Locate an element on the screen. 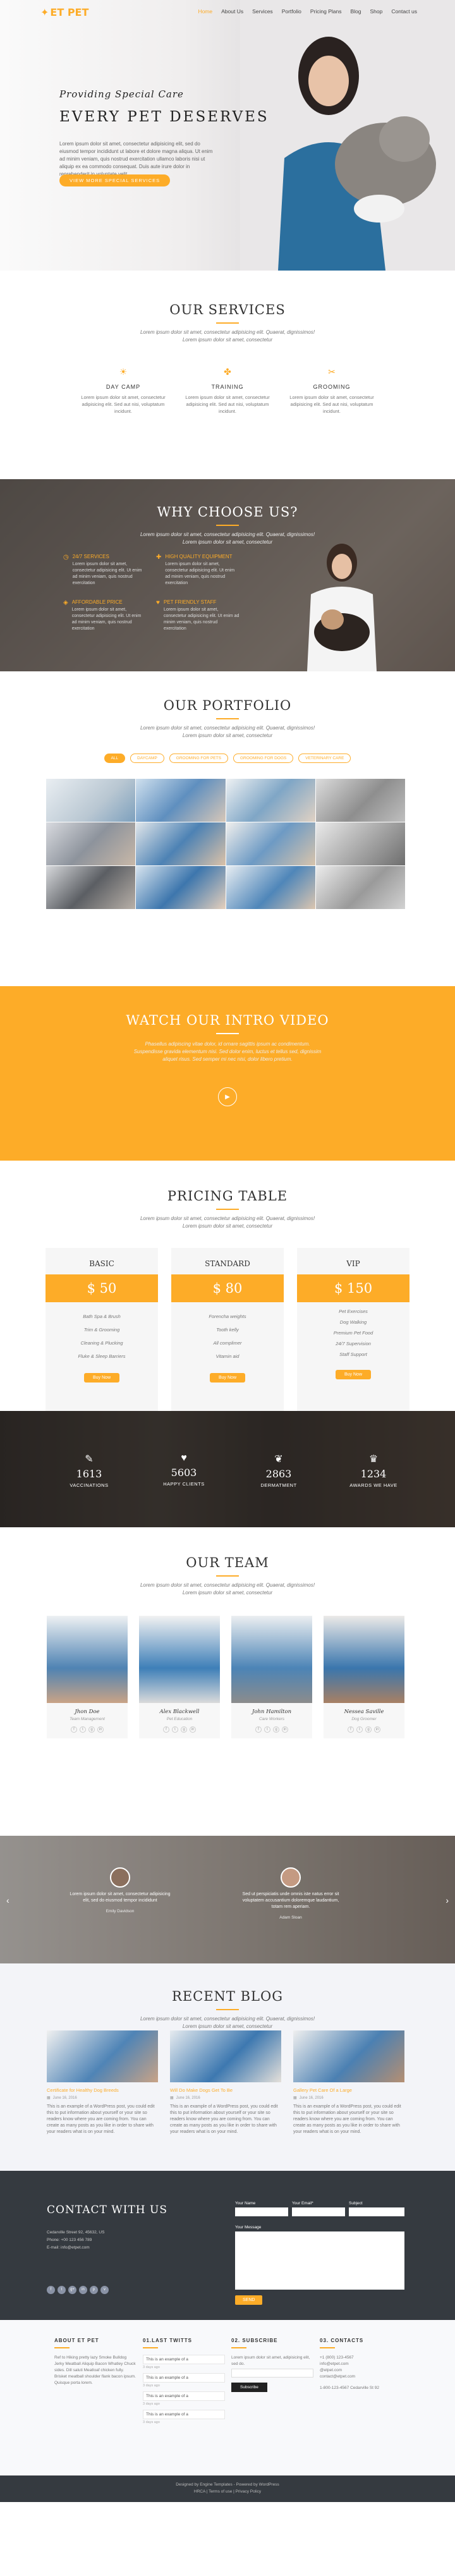 The height and width of the screenshot is (2576, 455). title-underline is located at coordinates (227, 1033).